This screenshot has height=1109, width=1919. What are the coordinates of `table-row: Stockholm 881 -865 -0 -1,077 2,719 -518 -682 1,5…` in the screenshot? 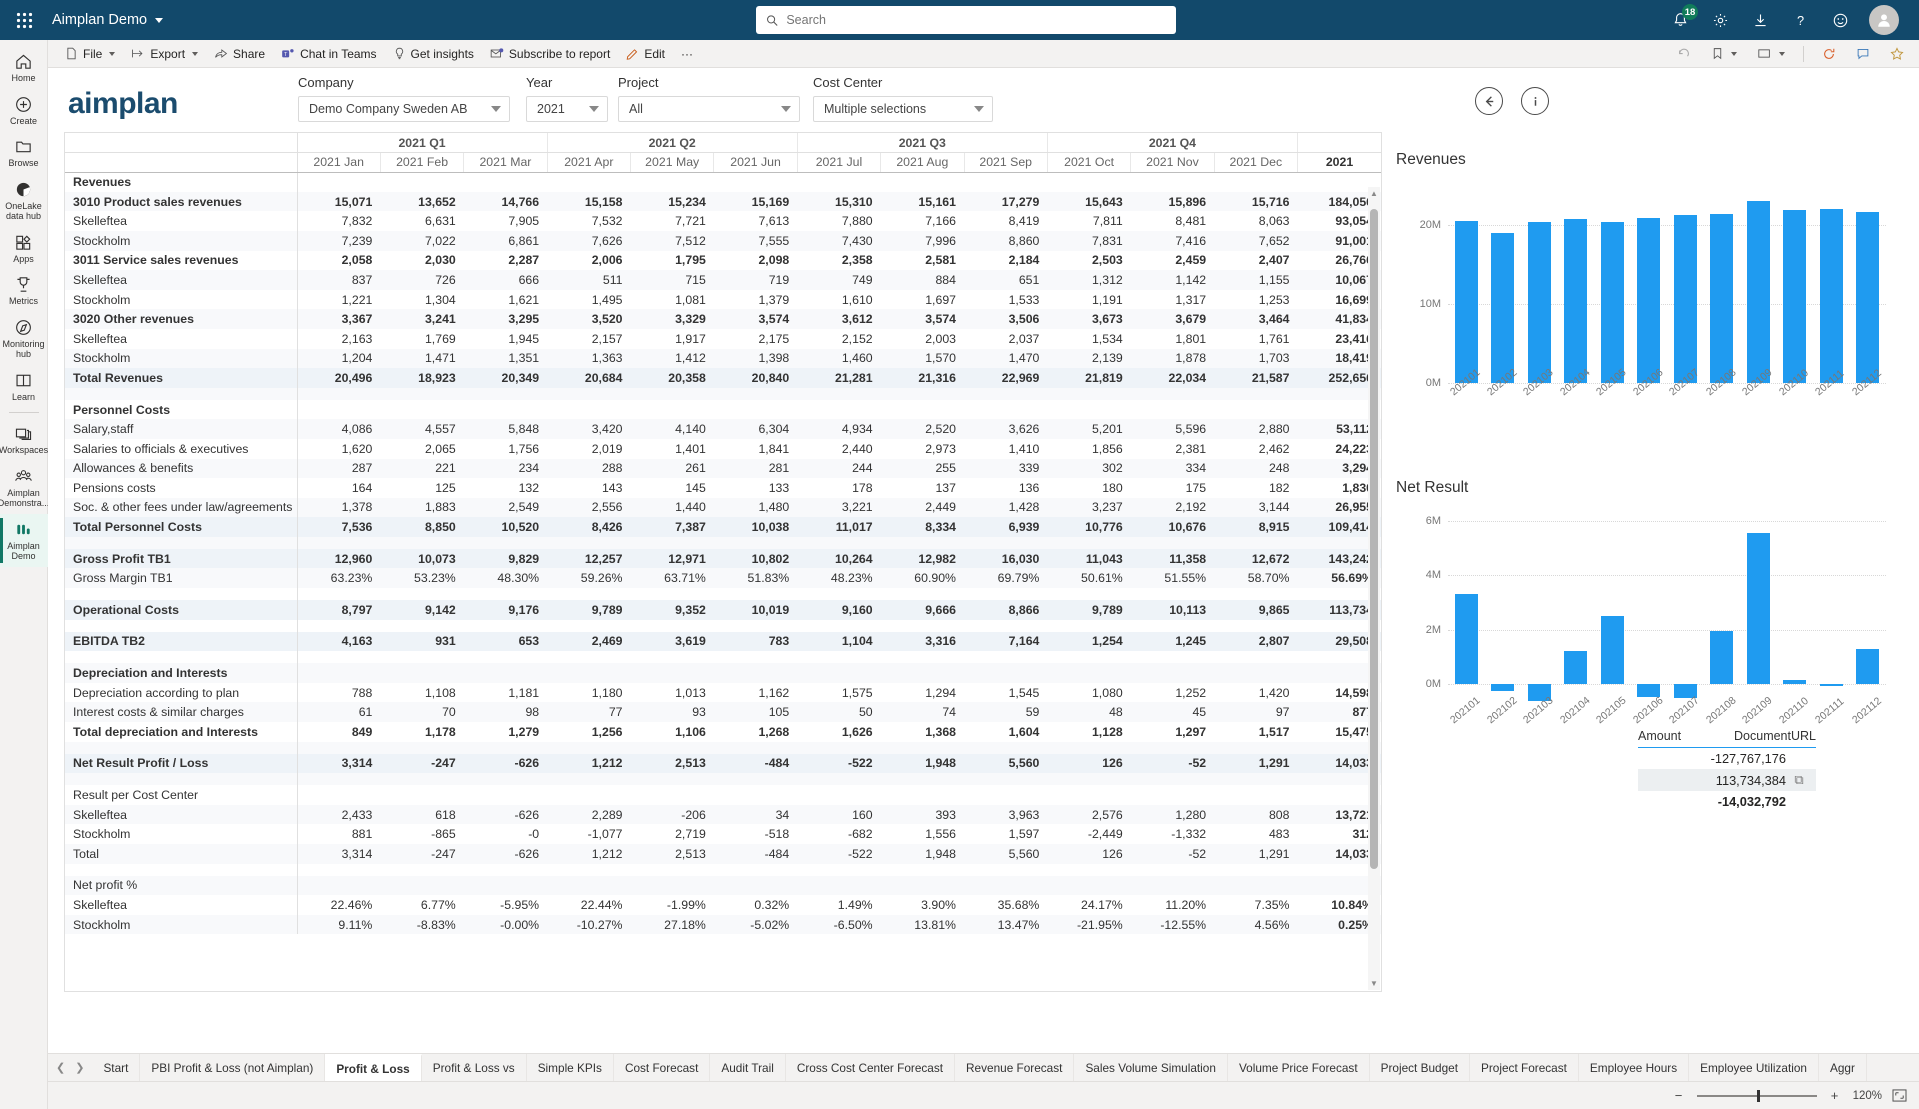 It's located at (723, 834).